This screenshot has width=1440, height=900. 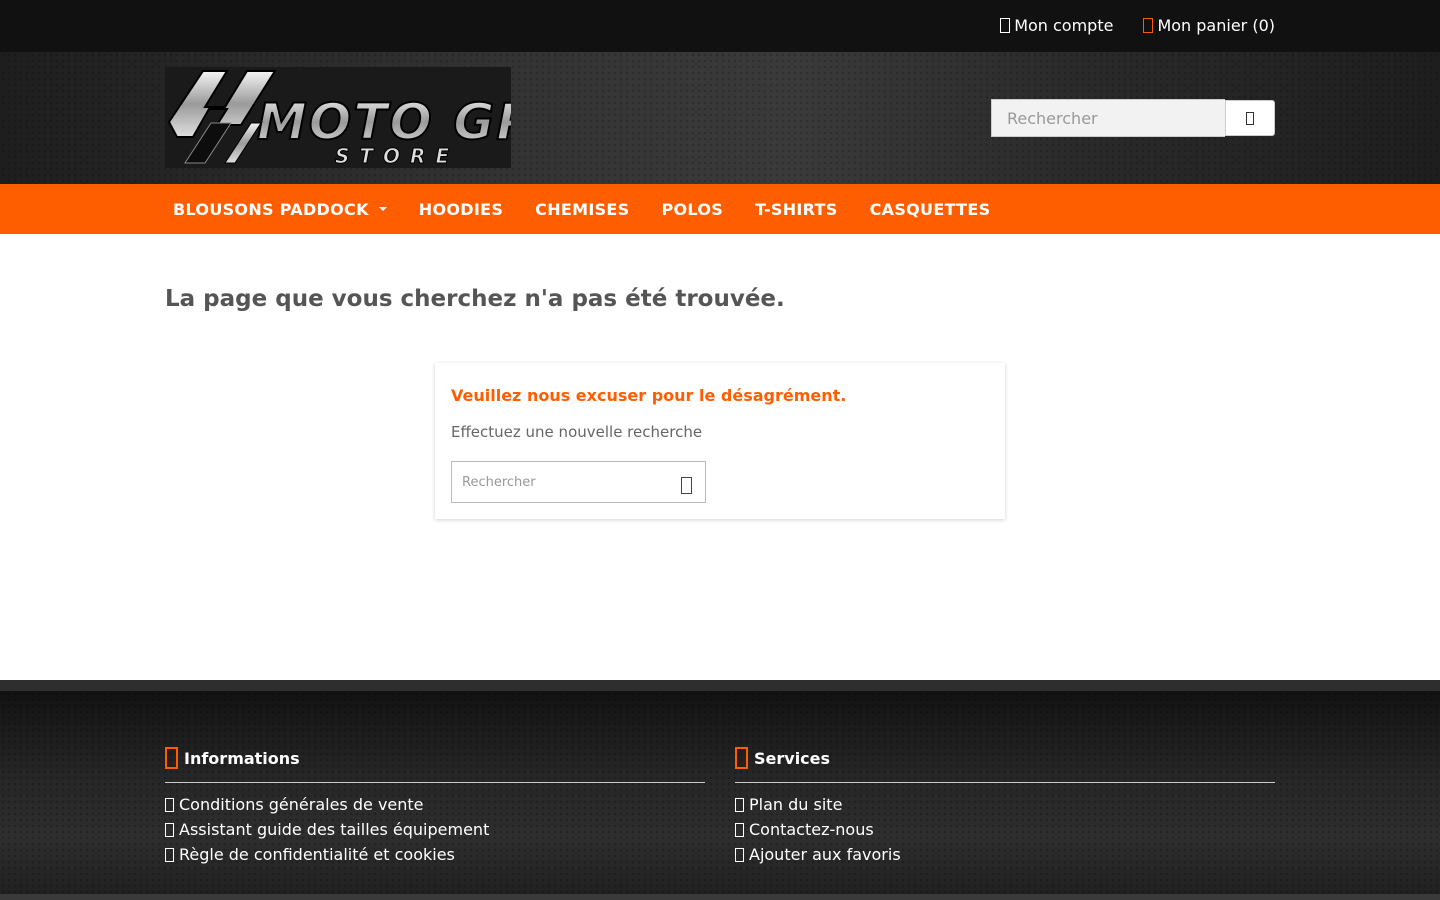 I want to click on motogp-store-logo: MOTO GP STORE, so click(x=338, y=117).